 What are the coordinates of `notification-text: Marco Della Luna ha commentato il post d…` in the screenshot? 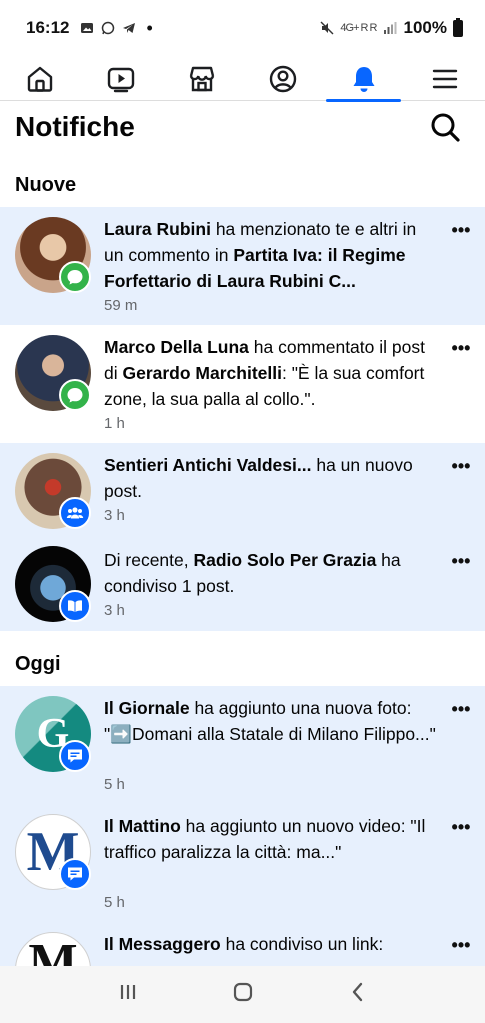 It's located at (264, 373).